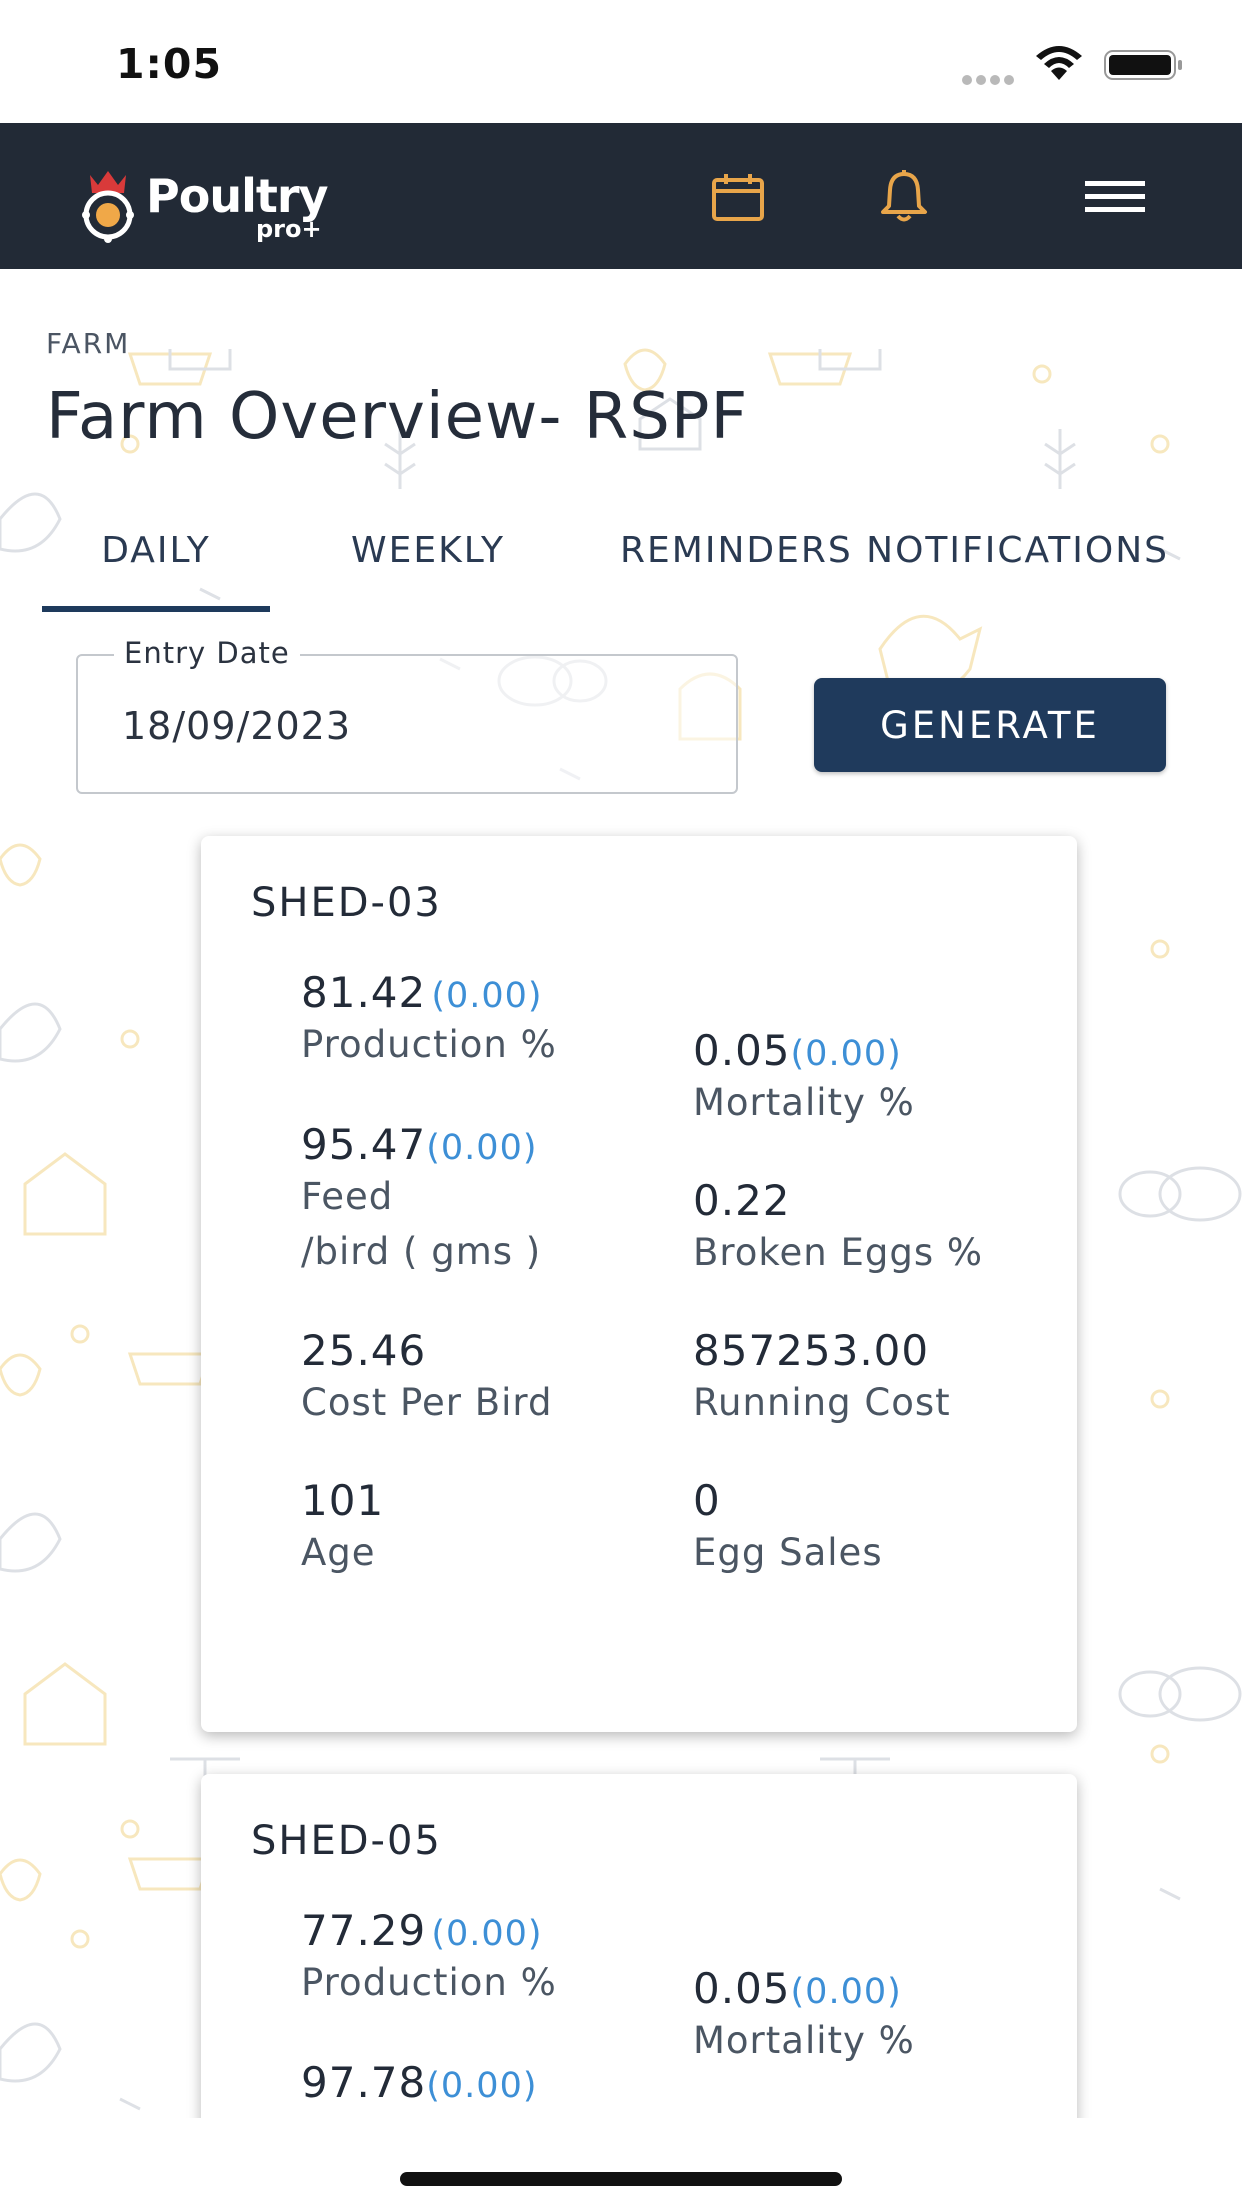 This screenshot has height=2208, width=1242. I want to click on wifi-icon, so click(1059, 63).